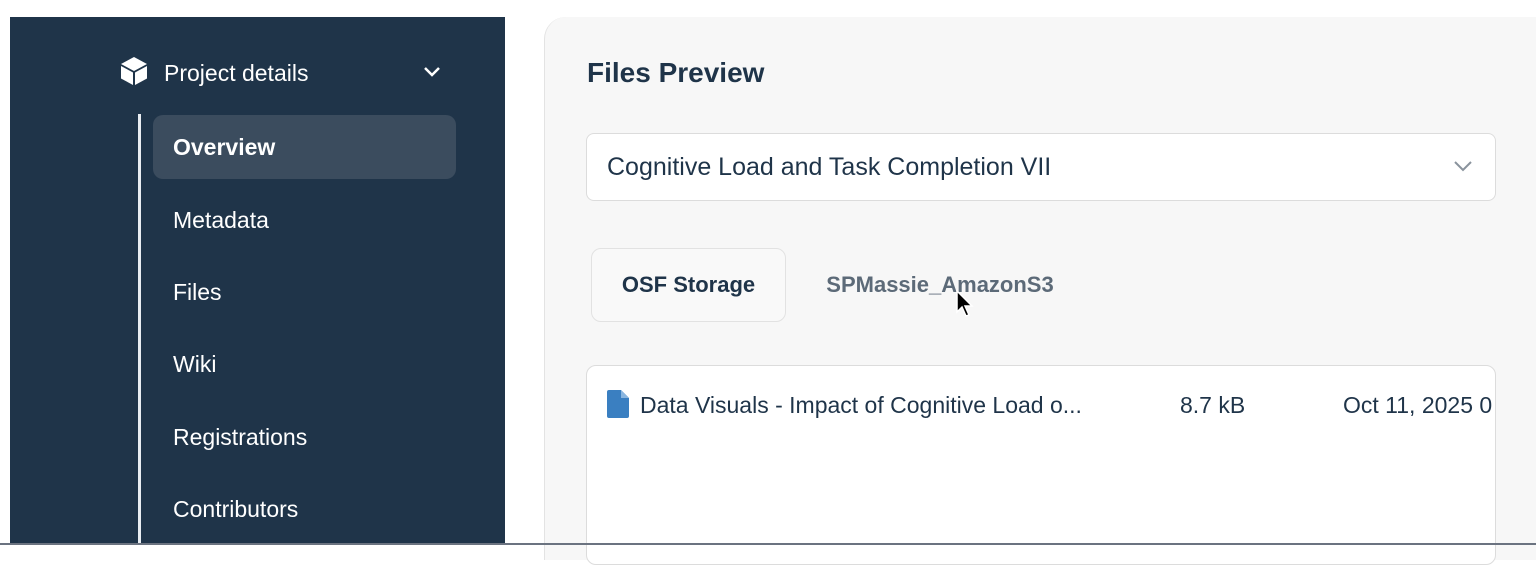 This screenshot has height=565, width=1536. What do you see at coordinates (304, 509) in the screenshot?
I see `sidebar-item-contributors: Contributors` at bounding box center [304, 509].